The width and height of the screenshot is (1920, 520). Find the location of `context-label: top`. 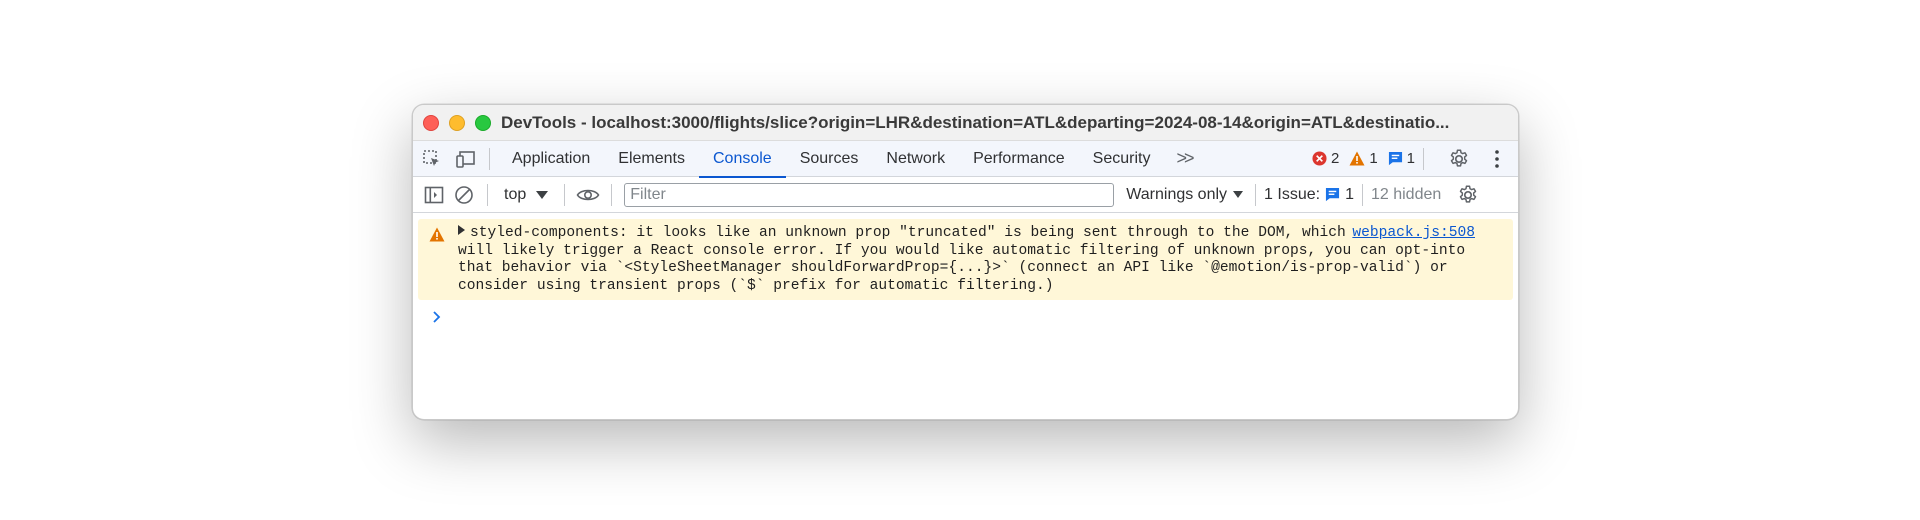

context-label: top is located at coordinates (515, 194).